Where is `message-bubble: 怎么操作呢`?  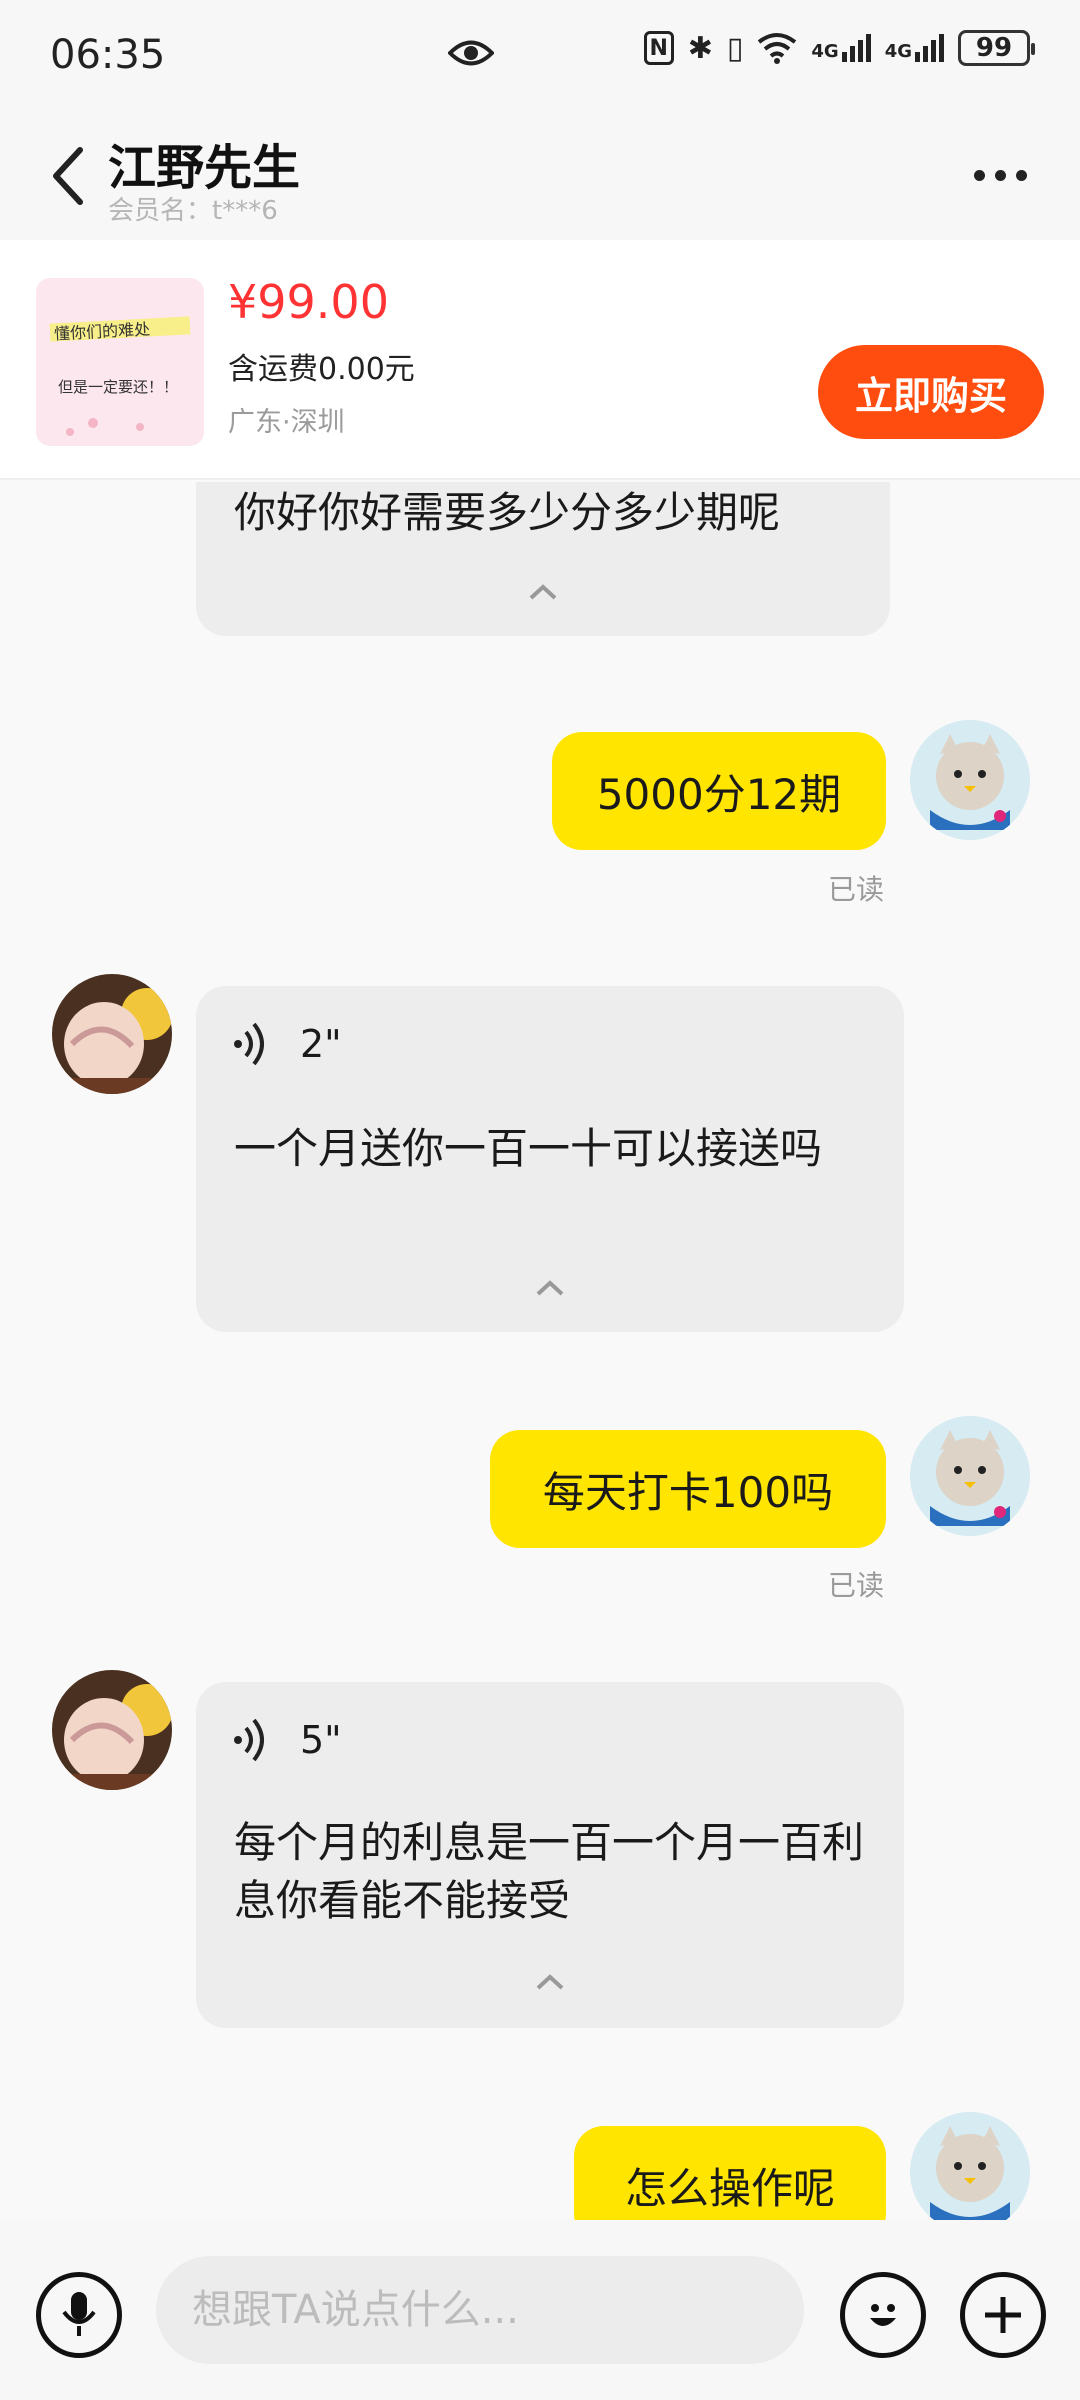
message-bubble: 怎么操作呢 is located at coordinates (730, 2173).